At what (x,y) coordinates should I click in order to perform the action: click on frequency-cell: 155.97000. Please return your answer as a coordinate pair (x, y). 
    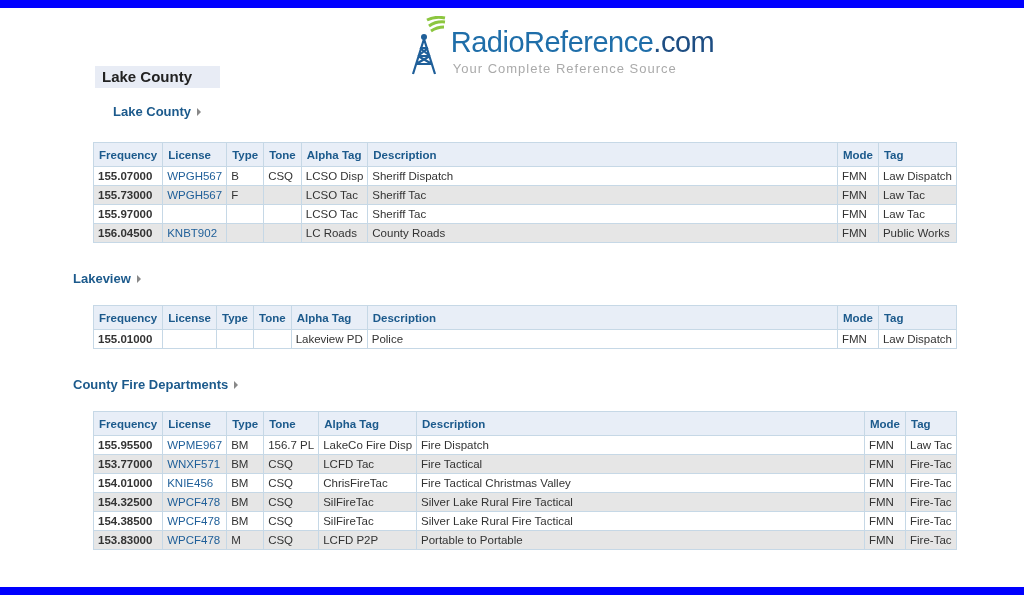
    Looking at the image, I should click on (128, 214).